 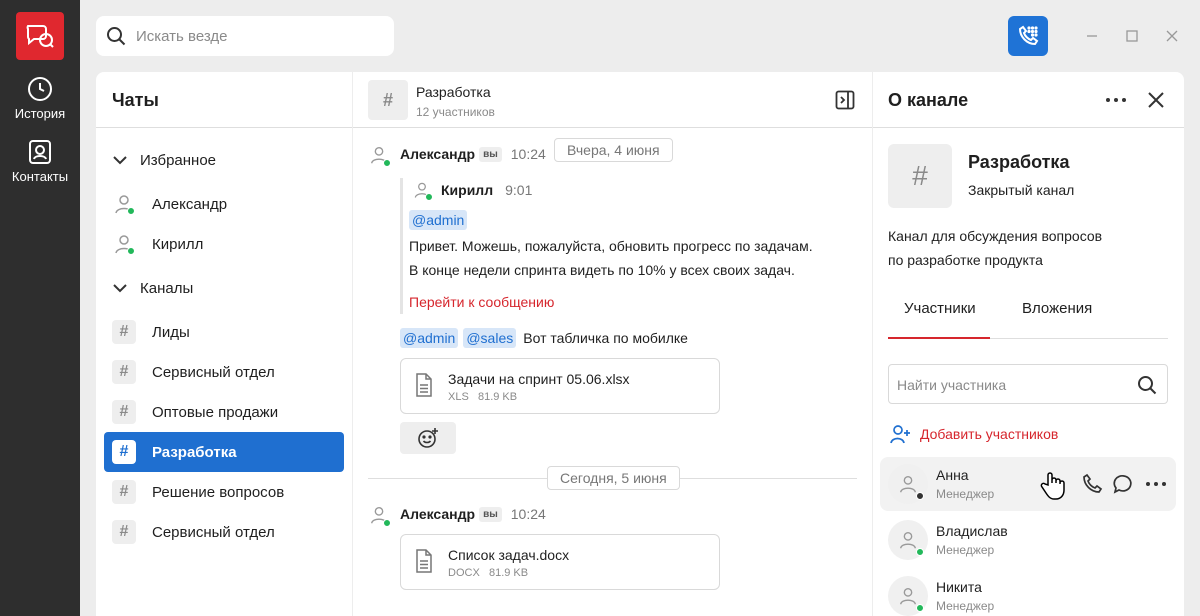 I want to click on close-icon, so click(x=1172, y=36).